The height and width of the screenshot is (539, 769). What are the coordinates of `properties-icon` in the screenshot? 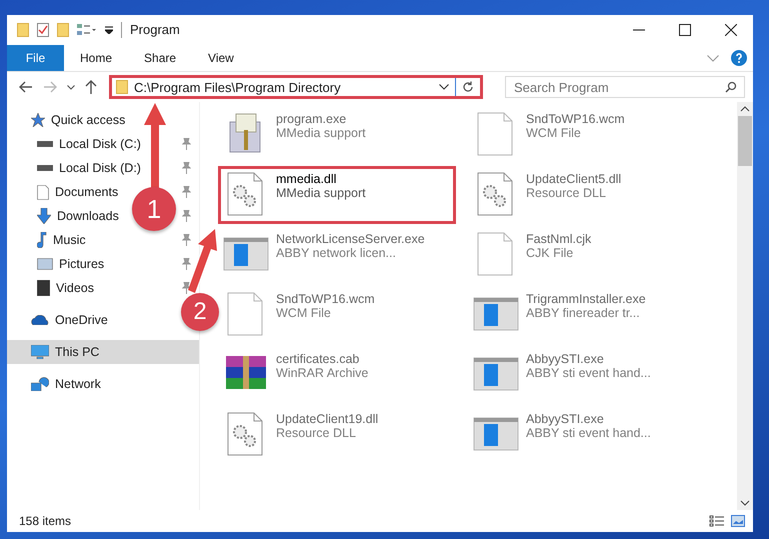 It's located at (87, 30).